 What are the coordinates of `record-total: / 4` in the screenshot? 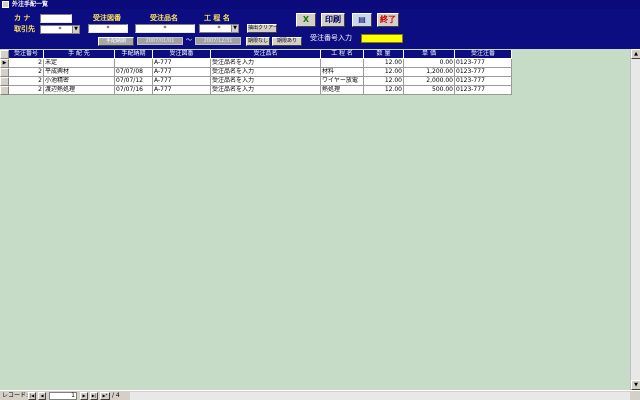 It's located at (116, 395).